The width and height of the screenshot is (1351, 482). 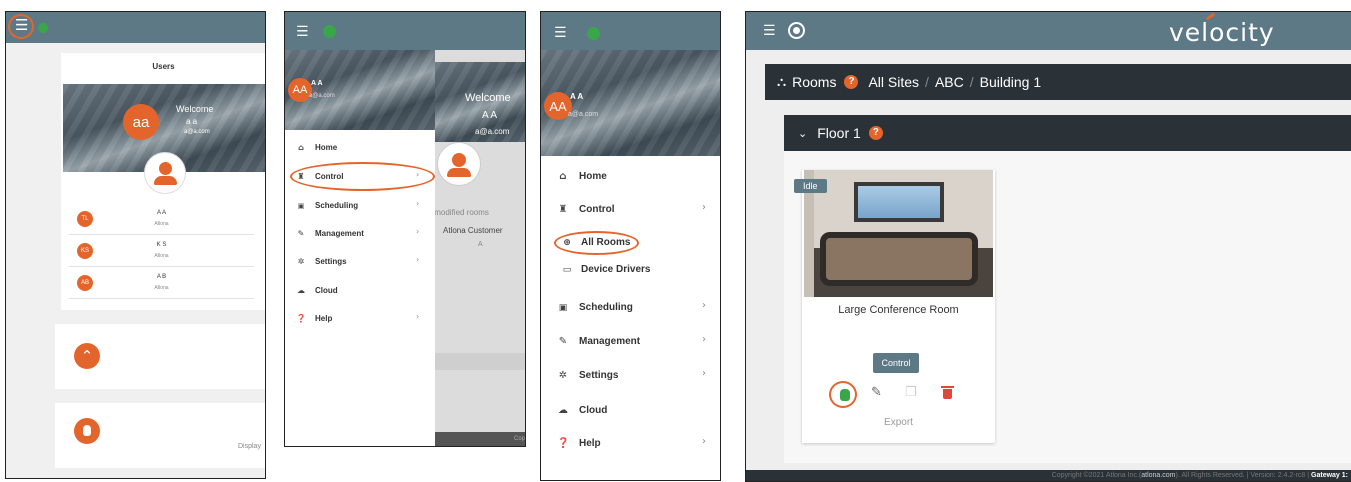 What do you see at coordinates (1067, 133) in the screenshot?
I see `floor-header: ⌄ Floor 1 ?` at bounding box center [1067, 133].